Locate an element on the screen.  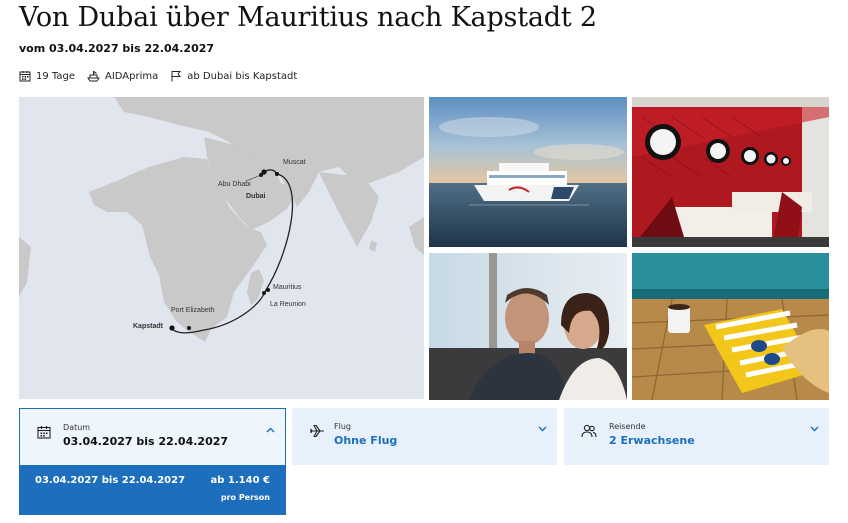
date-option-price: ab 1.140 € is located at coordinates (240, 480).